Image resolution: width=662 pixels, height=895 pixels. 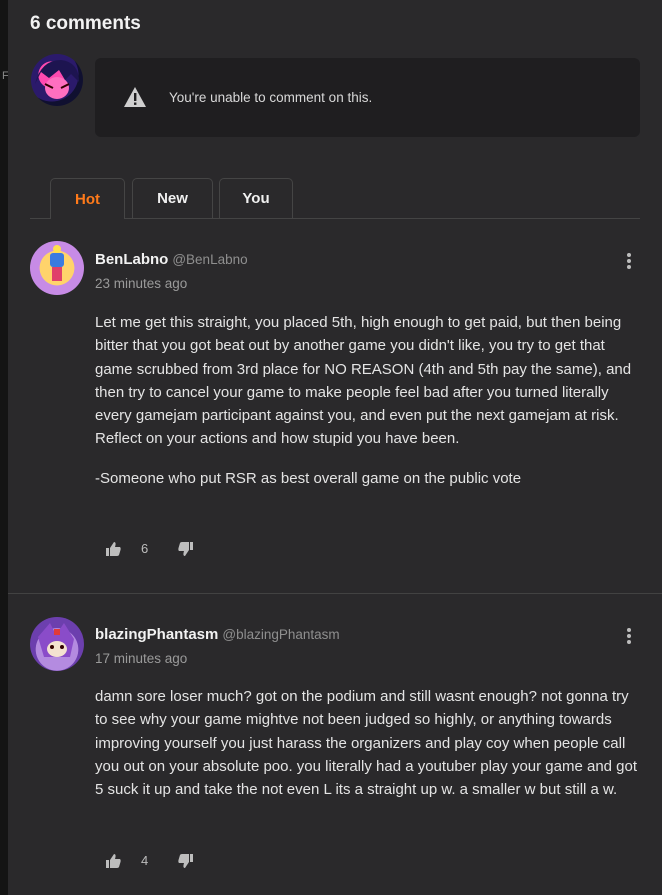 I want to click on tab-new: New, so click(x=172, y=198).